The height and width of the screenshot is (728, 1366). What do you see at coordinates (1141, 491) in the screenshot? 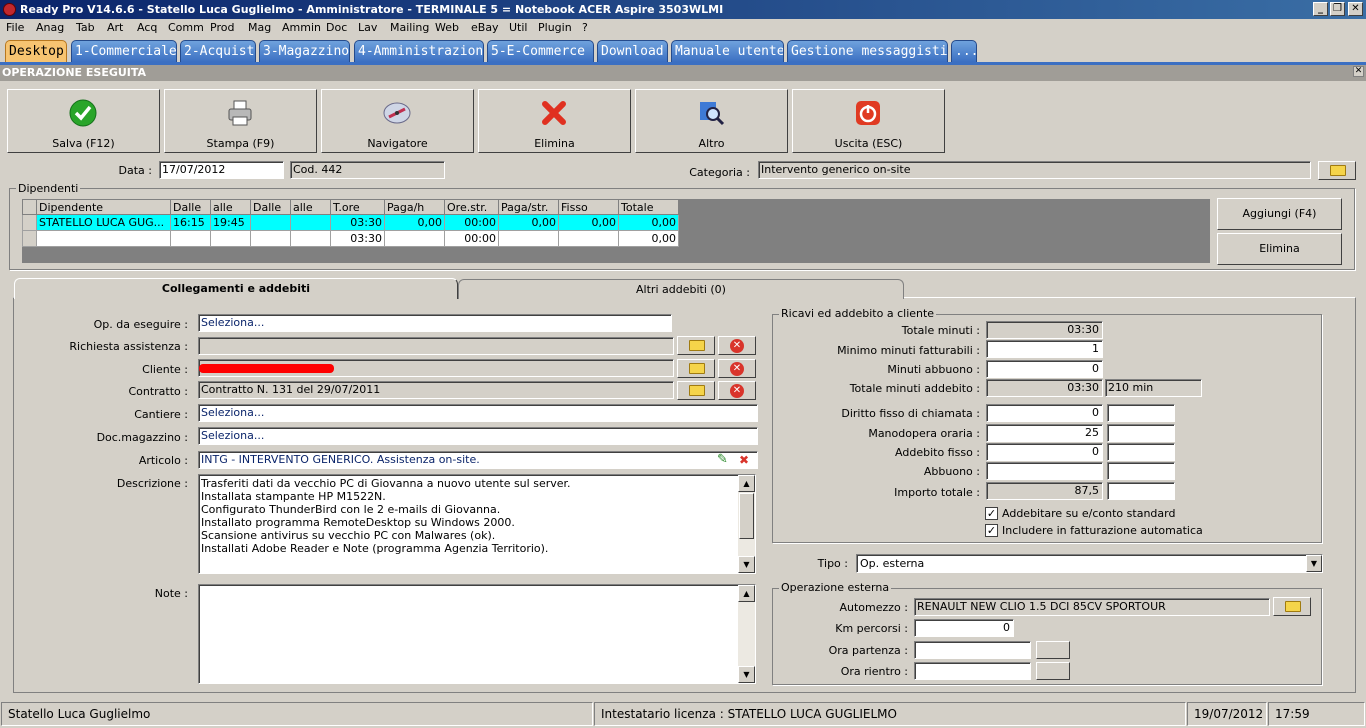
I see `importo-extra-field` at bounding box center [1141, 491].